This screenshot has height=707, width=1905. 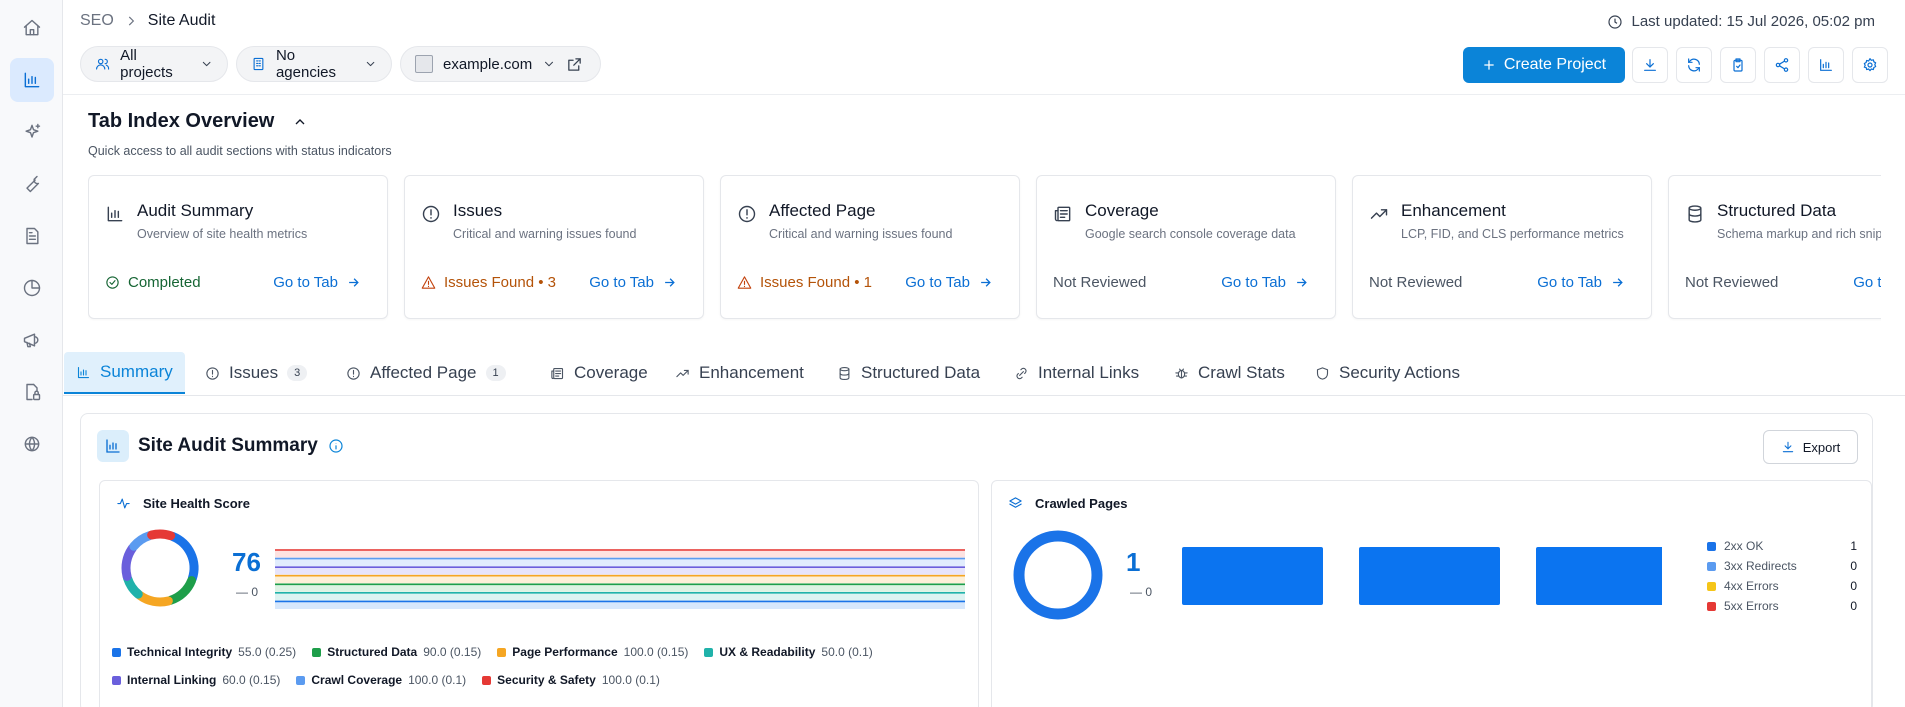 What do you see at coordinates (565, 652) in the screenshot?
I see `legend-name: Page Performance` at bounding box center [565, 652].